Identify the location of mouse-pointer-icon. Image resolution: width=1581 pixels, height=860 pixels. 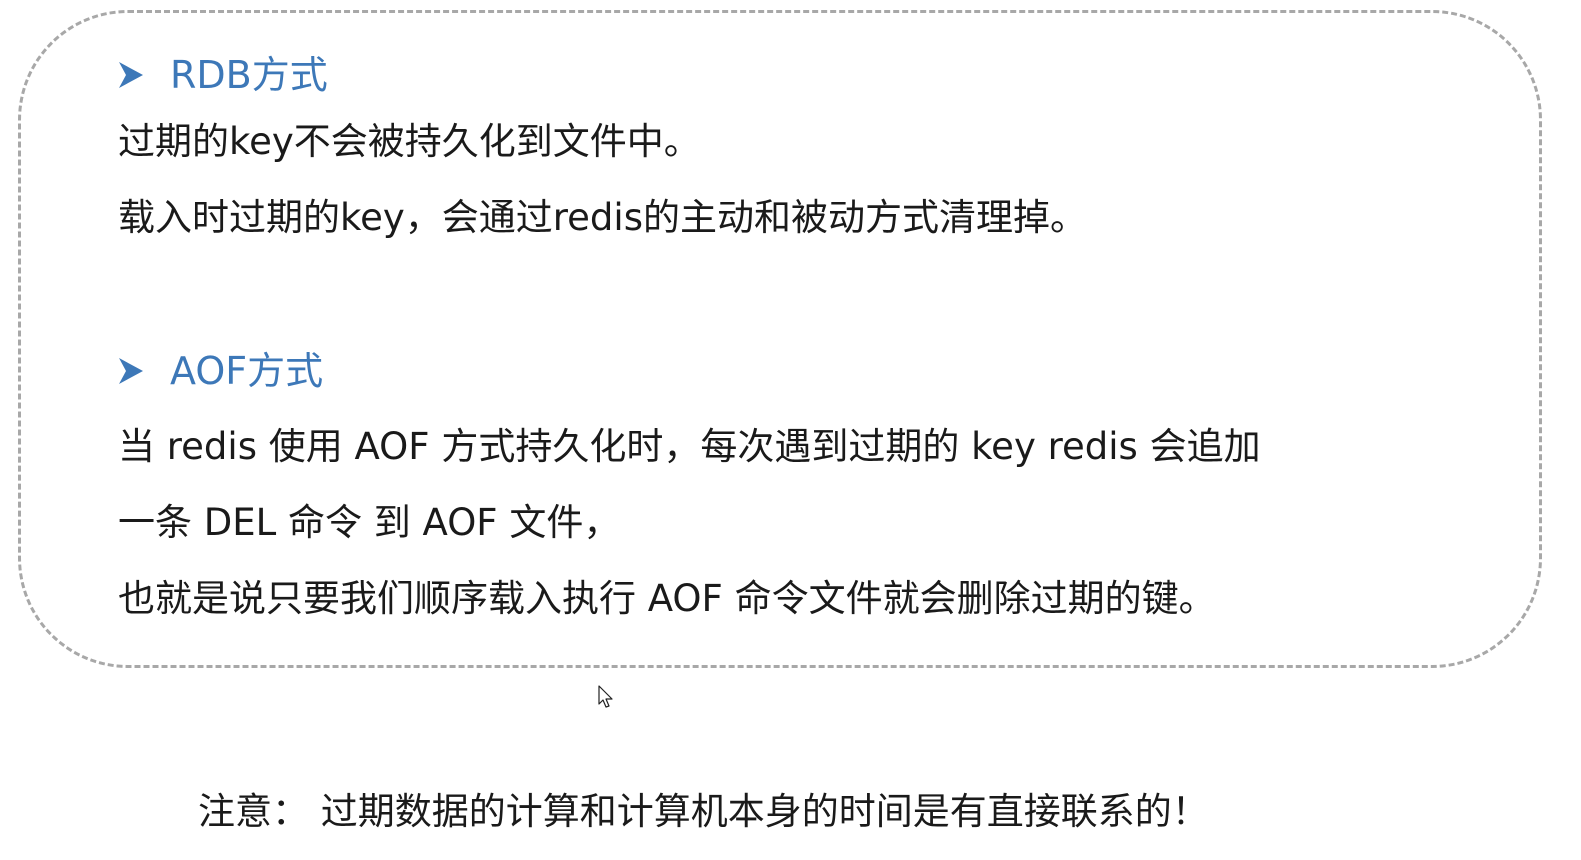
(606, 697).